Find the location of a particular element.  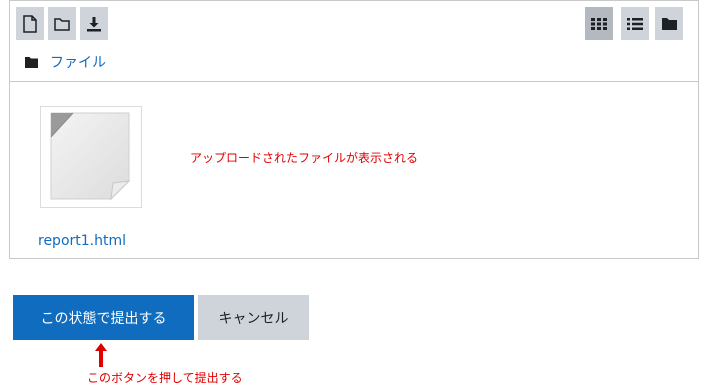

file-thumbnail is located at coordinates (91, 157).